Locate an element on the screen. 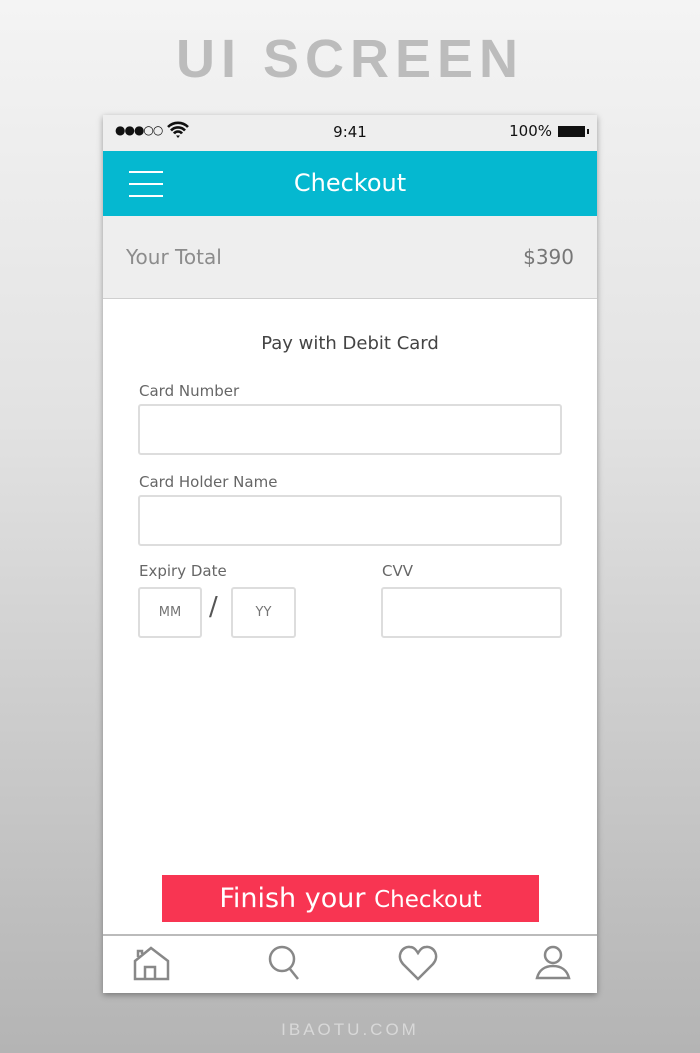  banner-title: UI SCREEN is located at coordinates (350, 59).